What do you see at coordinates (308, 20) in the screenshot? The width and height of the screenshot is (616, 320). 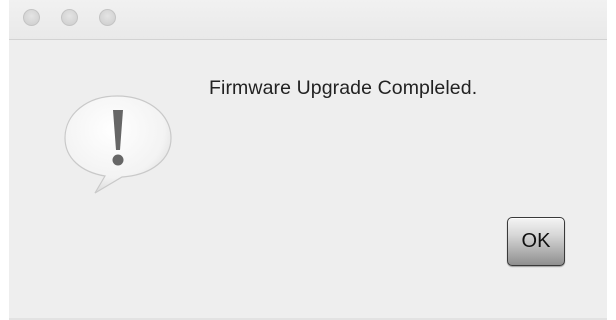 I see `title-bar` at bounding box center [308, 20].